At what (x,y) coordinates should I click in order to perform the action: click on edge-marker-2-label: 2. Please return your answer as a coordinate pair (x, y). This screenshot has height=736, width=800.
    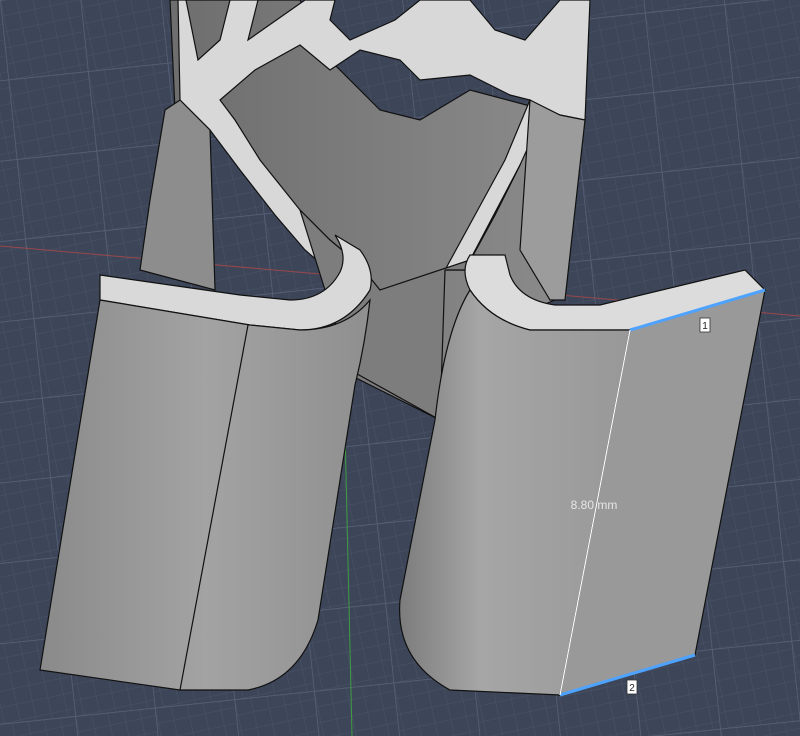
    Looking at the image, I should click on (632, 688).